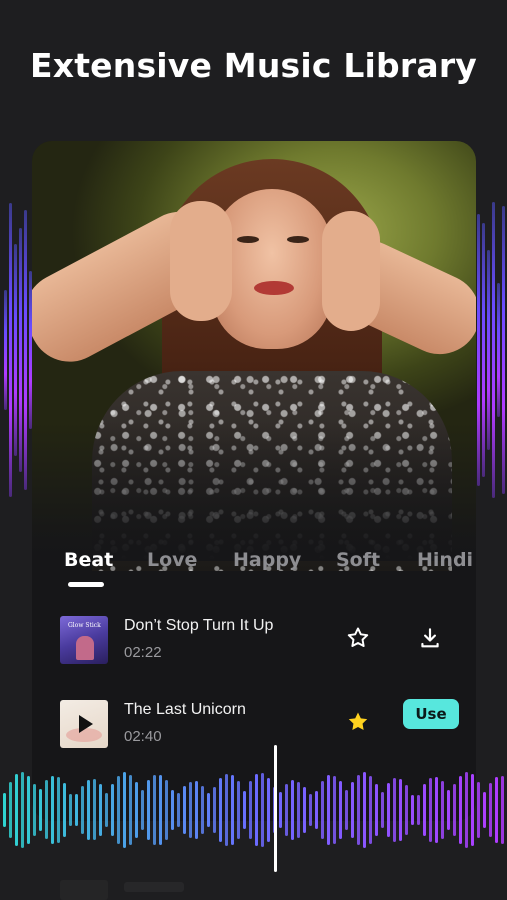  I want to click on play-icon, so click(86, 724).